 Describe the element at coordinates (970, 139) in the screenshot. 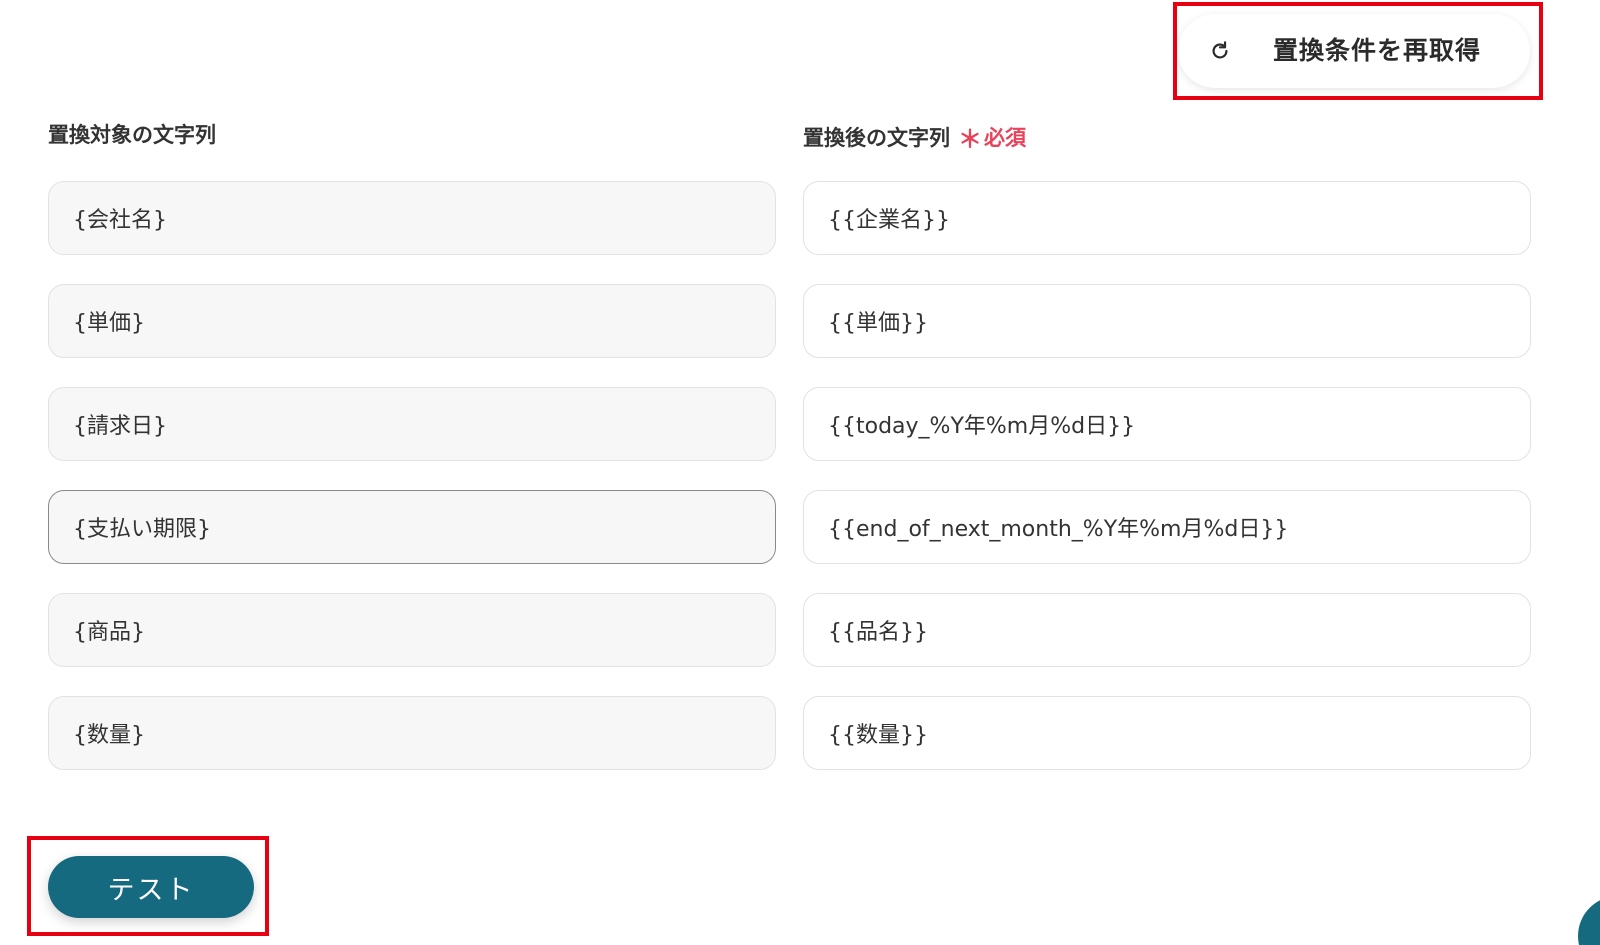

I see `required-star-icon: ＊` at that location.